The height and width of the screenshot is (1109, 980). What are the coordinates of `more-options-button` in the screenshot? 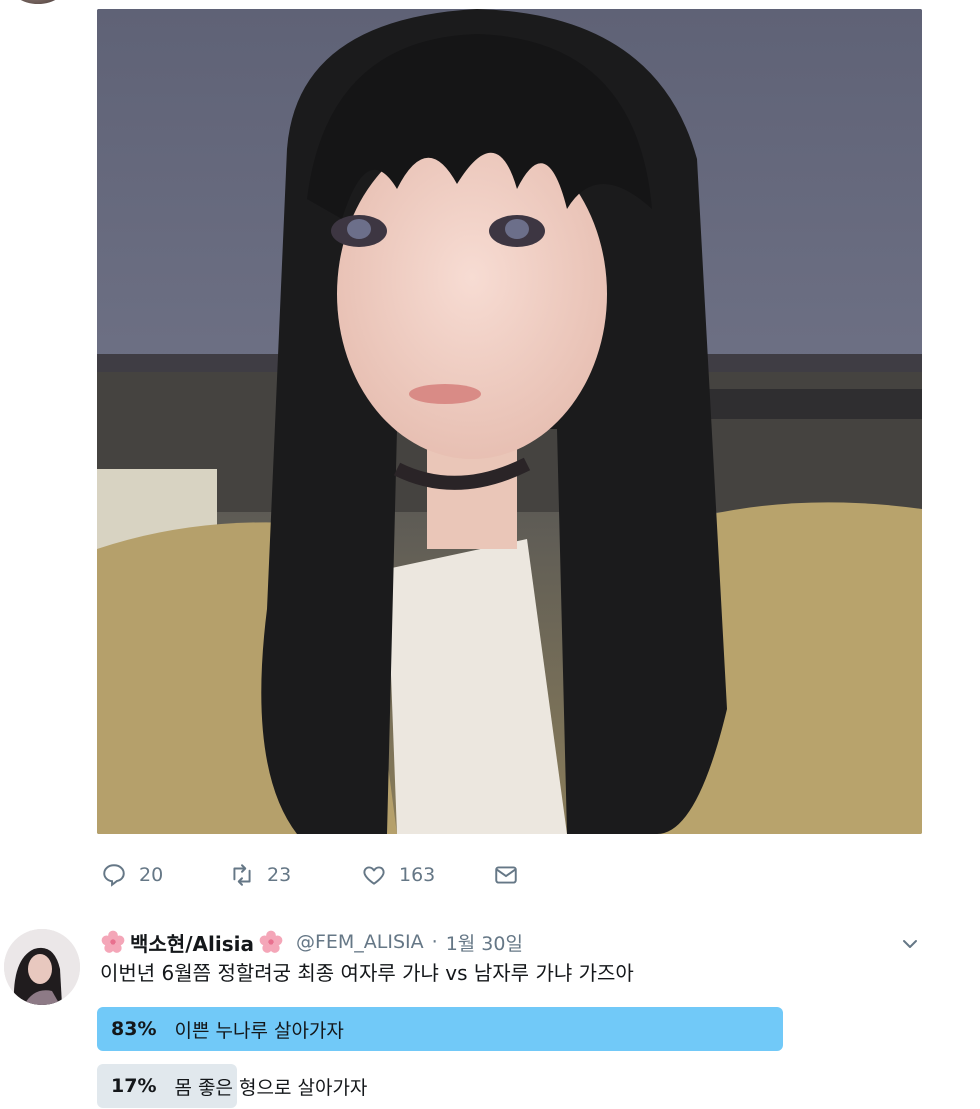 It's located at (910, 944).